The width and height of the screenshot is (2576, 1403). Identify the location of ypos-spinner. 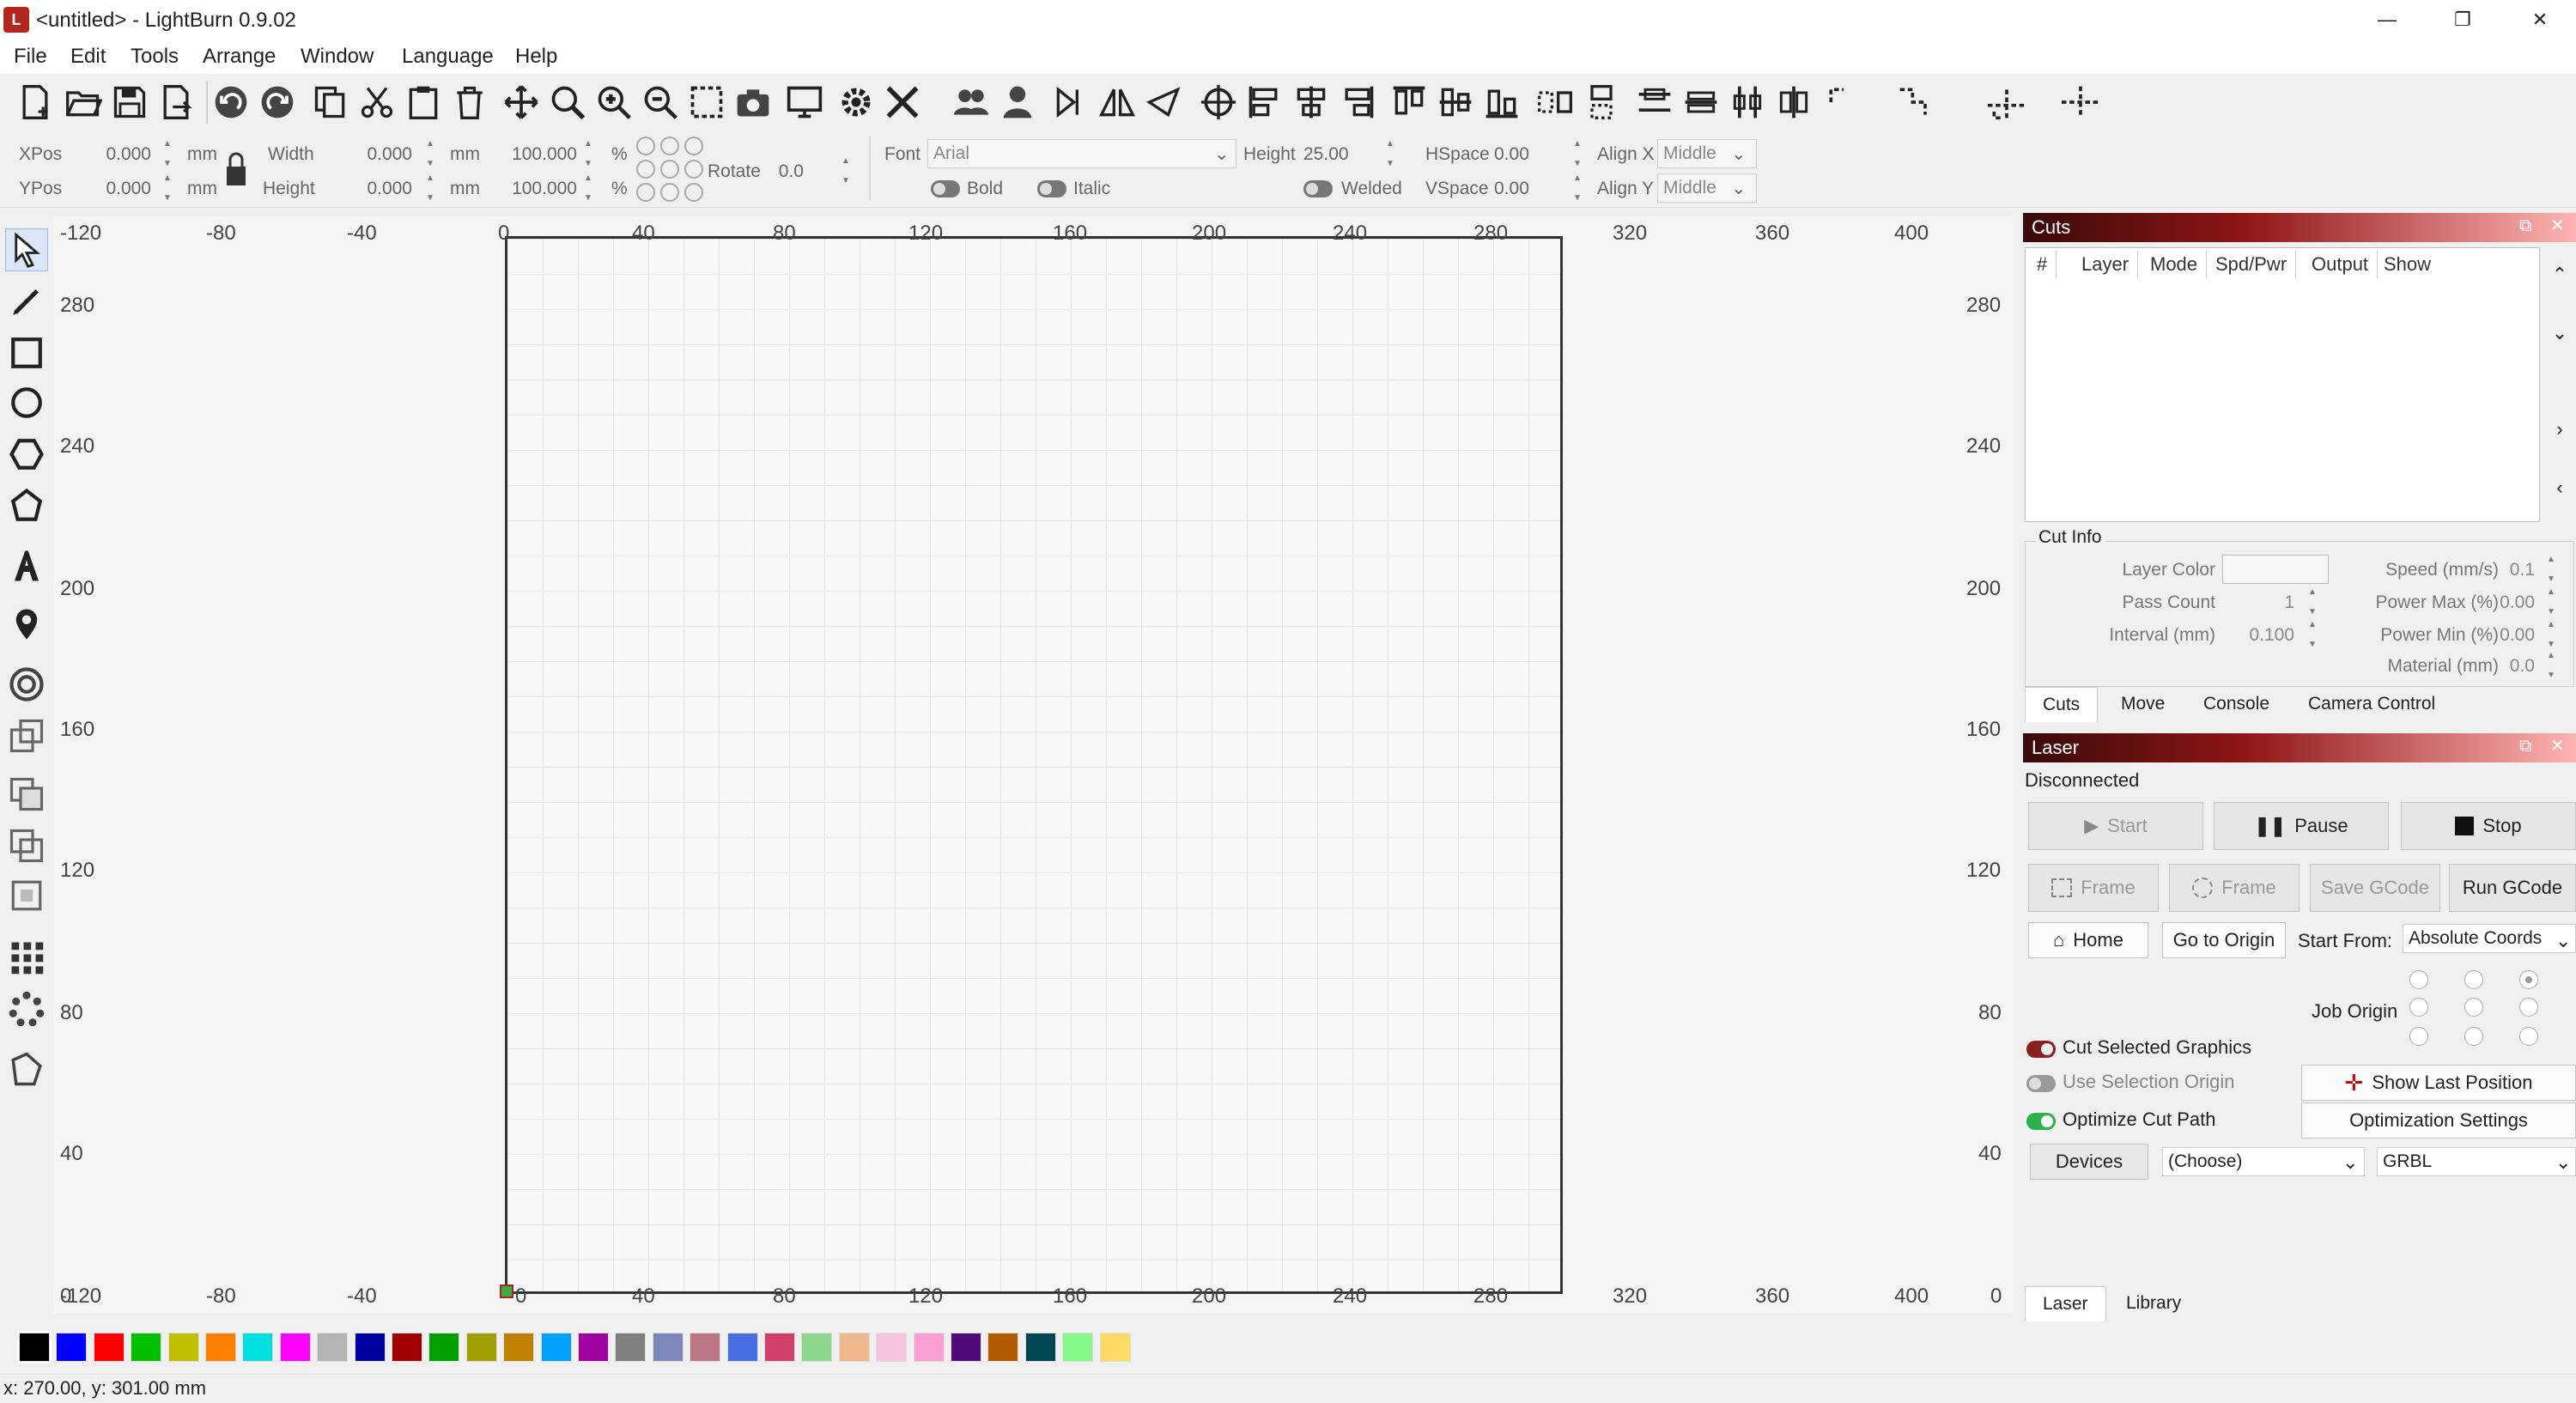
(170, 188).